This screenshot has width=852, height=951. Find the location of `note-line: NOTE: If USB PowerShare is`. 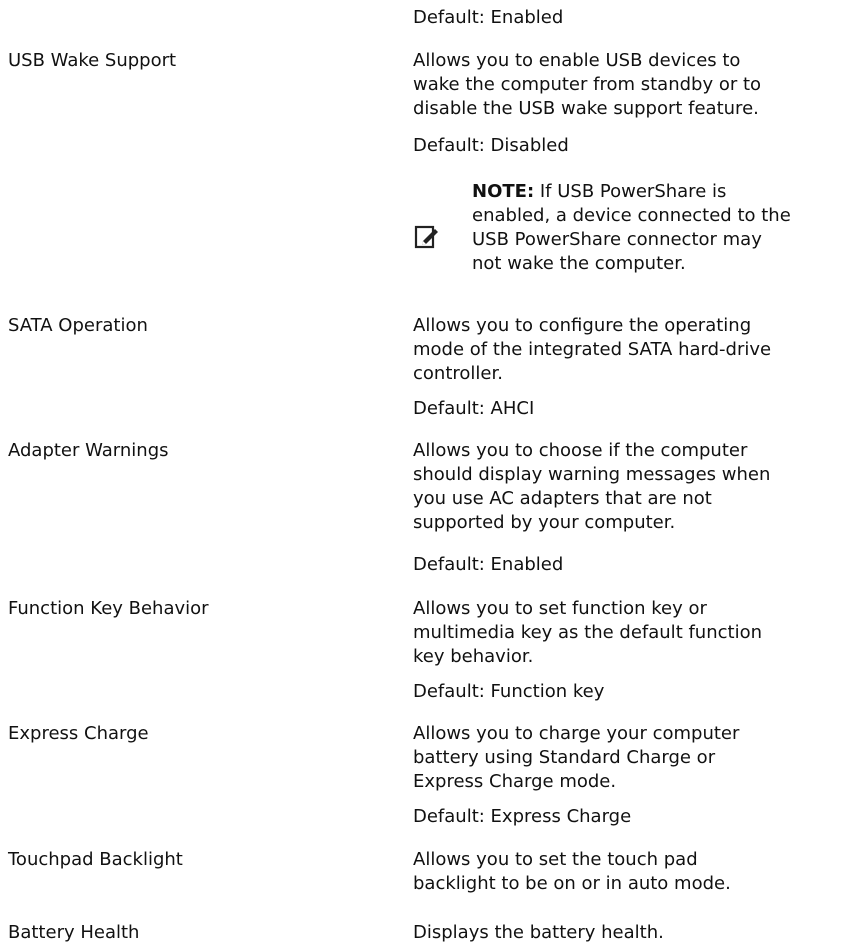

note-line: NOTE: If USB PowerShare is is located at coordinates (599, 192).